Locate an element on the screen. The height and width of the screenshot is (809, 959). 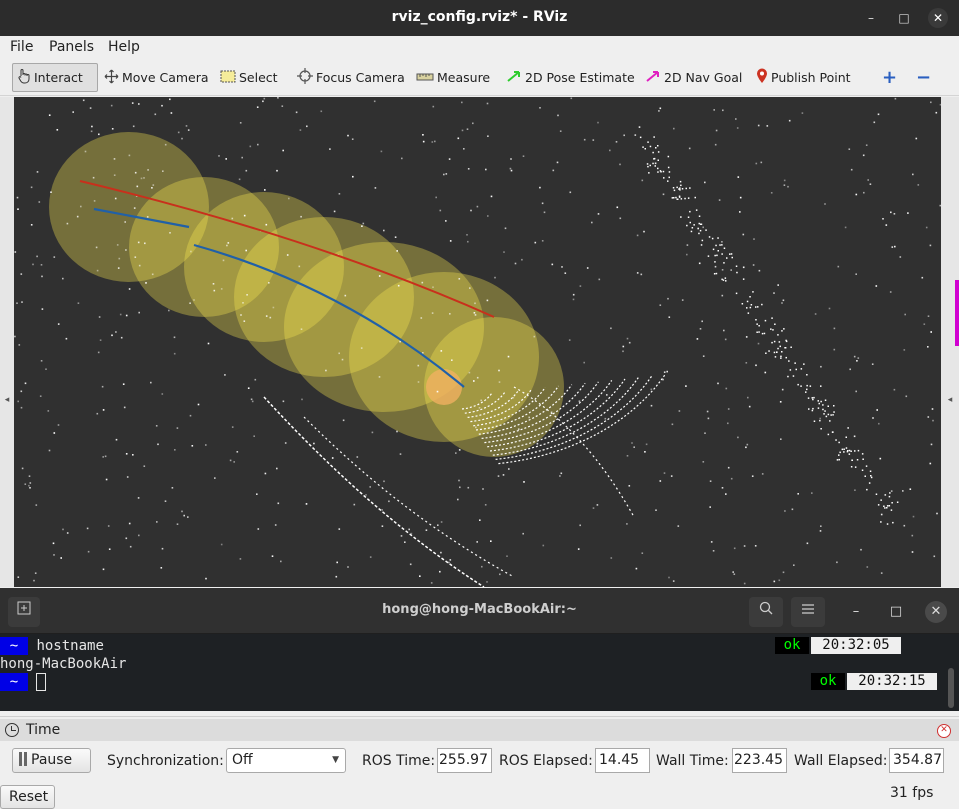
pose-estimate-tool: 2D Pose Estimate is located at coordinates (570, 77).